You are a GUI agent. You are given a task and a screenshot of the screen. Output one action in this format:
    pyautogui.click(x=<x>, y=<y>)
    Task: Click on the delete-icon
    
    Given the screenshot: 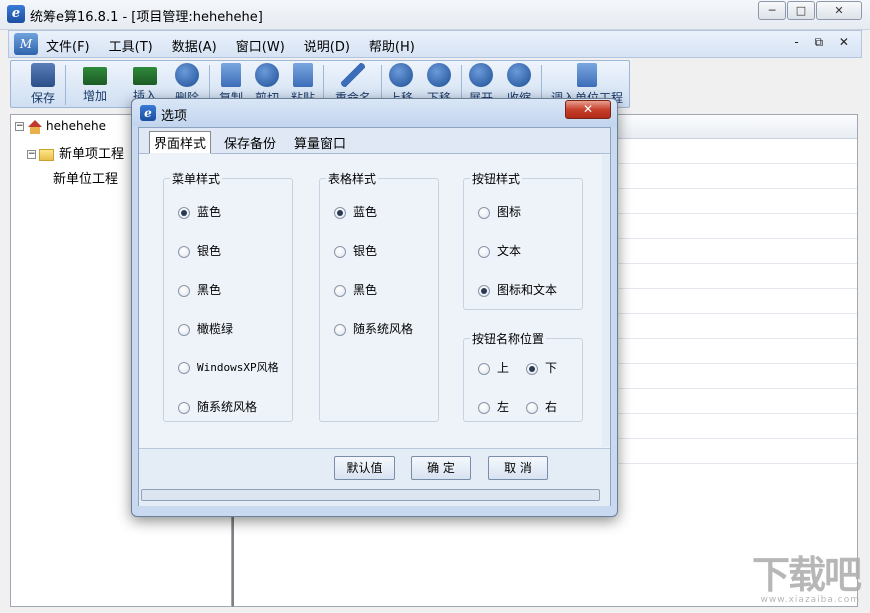 What is the action you would take?
    pyautogui.click(x=187, y=75)
    